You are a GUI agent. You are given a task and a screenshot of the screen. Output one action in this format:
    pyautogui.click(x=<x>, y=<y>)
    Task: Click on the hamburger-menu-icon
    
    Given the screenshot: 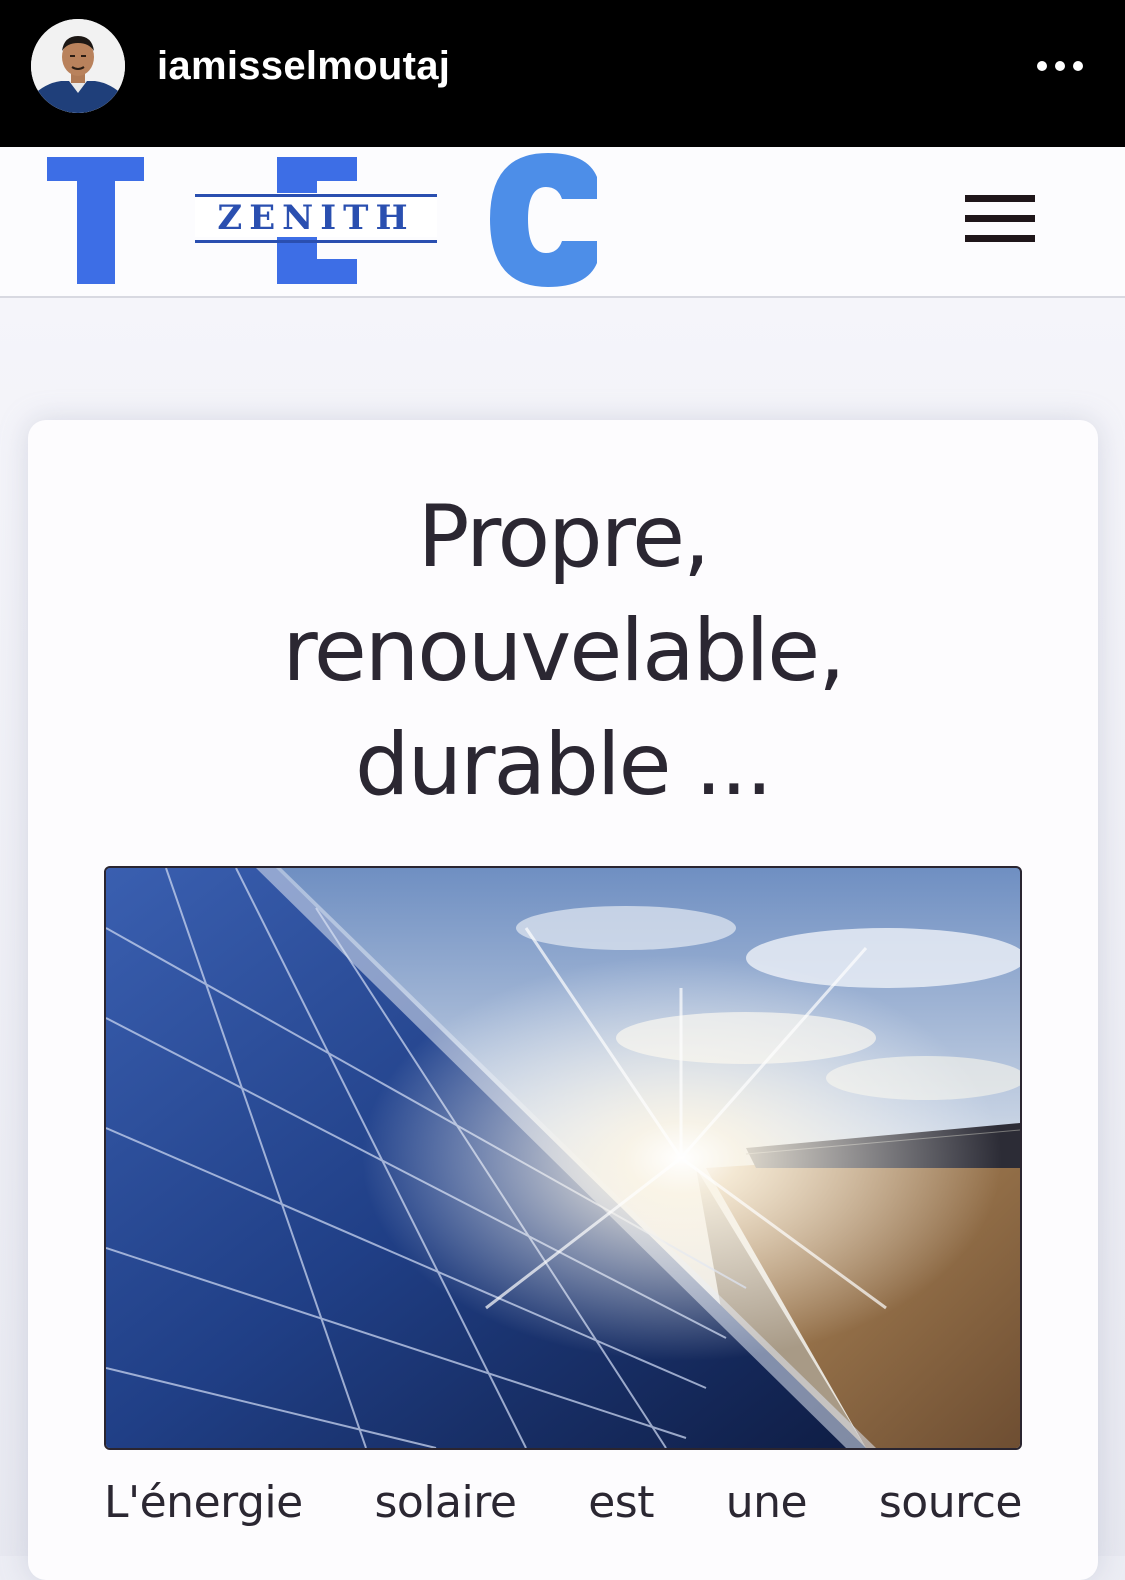 What is the action you would take?
    pyautogui.click(x=1000, y=219)
    